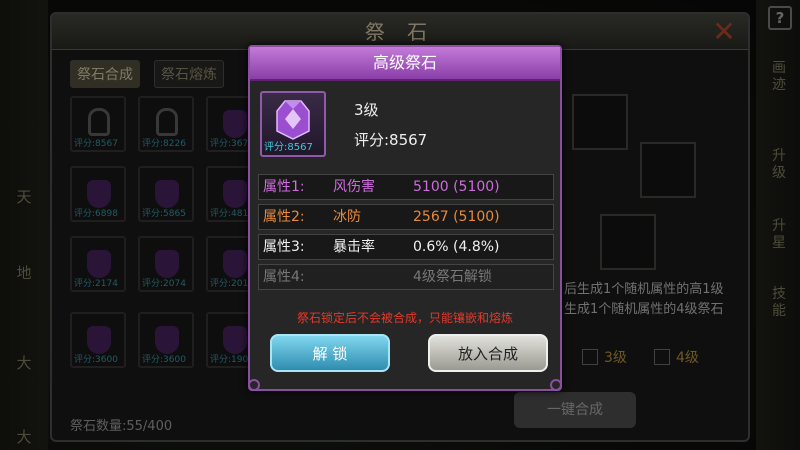  I want to click on stone-item-icon: 评分:8567, so click(293, 124).